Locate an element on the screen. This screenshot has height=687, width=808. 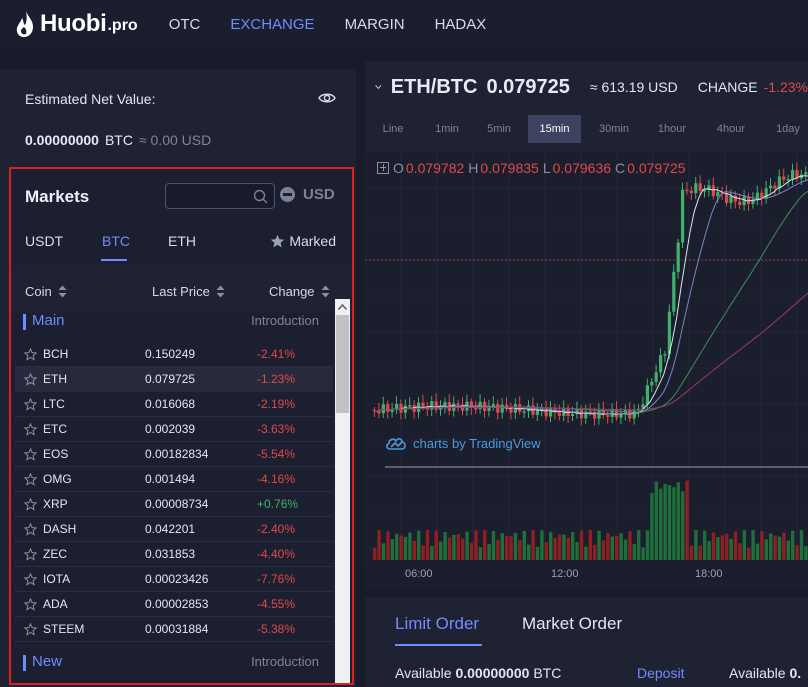
eye-icon is located at coordinates (327, 98).